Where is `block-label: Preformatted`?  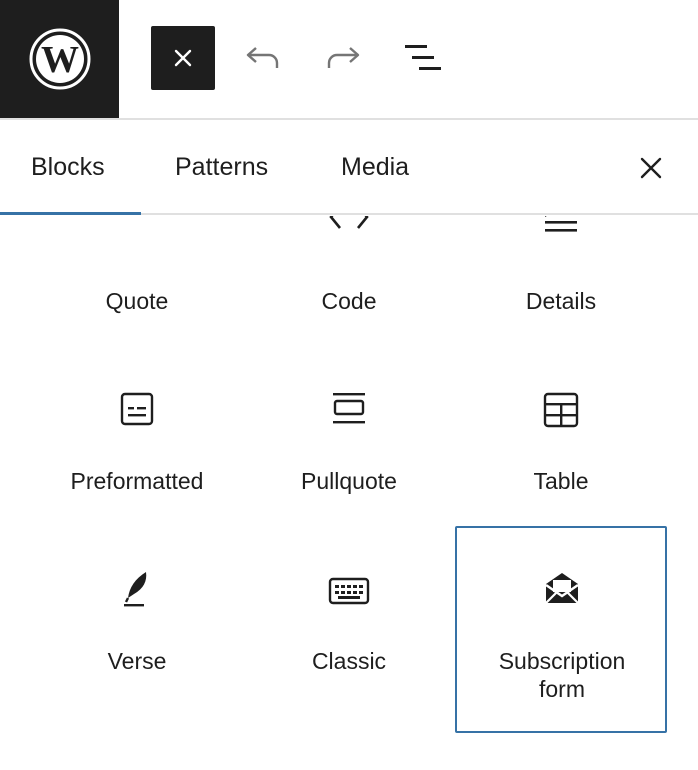 block-label: Preformatted is located at coordinates (137, 481).